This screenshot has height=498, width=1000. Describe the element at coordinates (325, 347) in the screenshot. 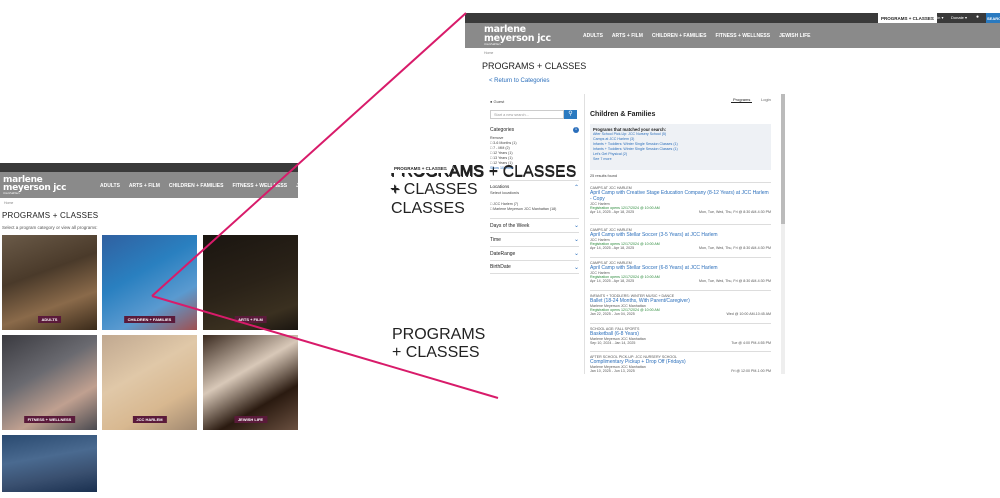

I see `connector-line-bottom` at that location.